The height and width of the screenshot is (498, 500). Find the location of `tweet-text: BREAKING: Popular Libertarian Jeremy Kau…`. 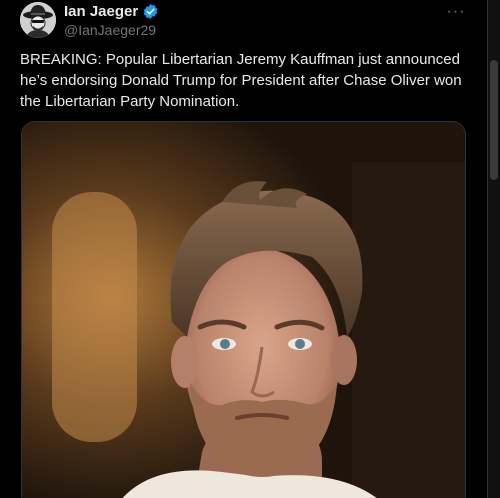

tweet-text: BREAKING: Popular Libertarian Jeremy Kau… is located at coordinates (241, 80).